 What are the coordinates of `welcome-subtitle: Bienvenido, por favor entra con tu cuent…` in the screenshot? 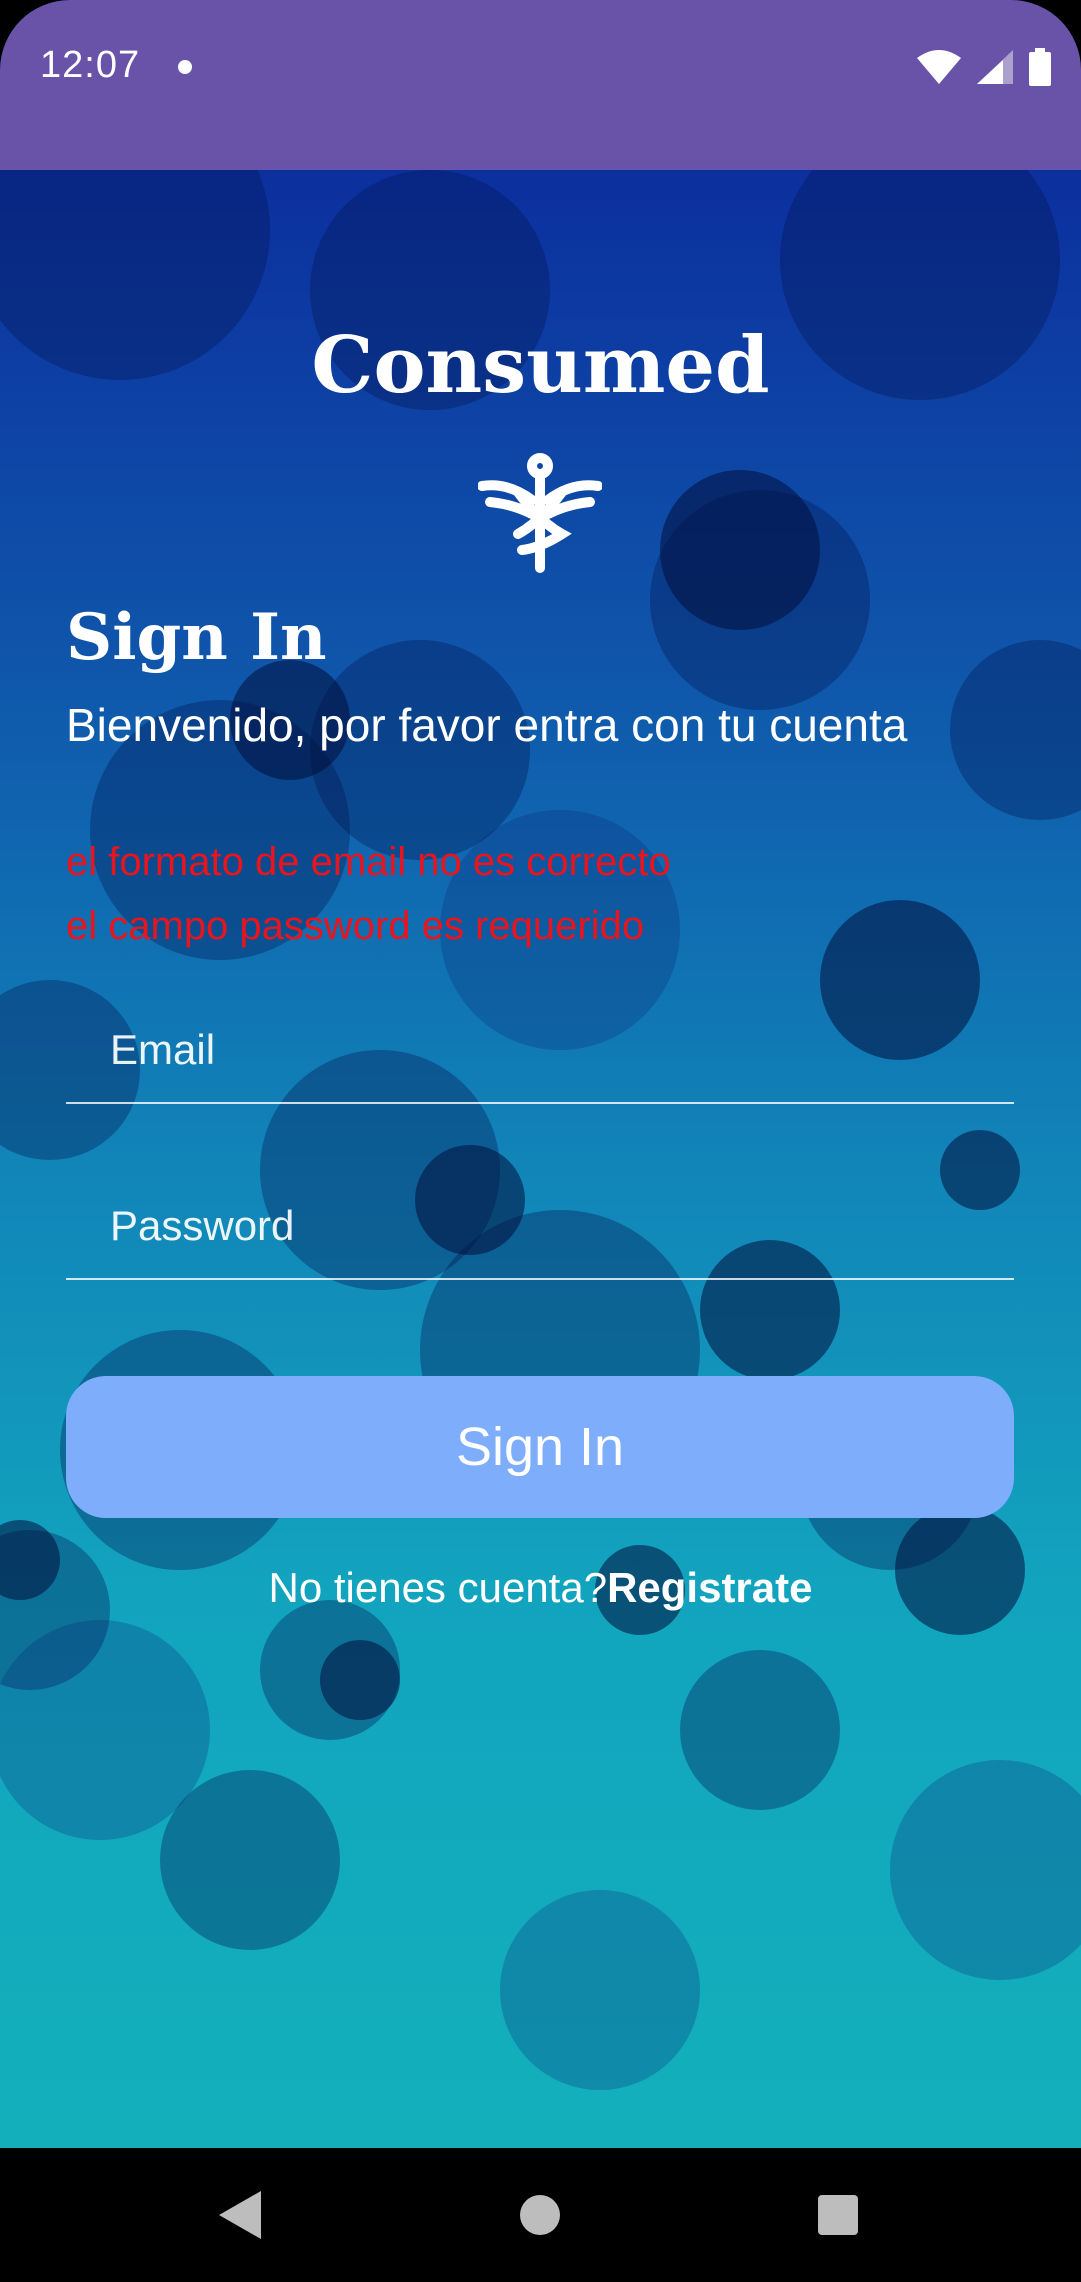 It's located at (487, 725).